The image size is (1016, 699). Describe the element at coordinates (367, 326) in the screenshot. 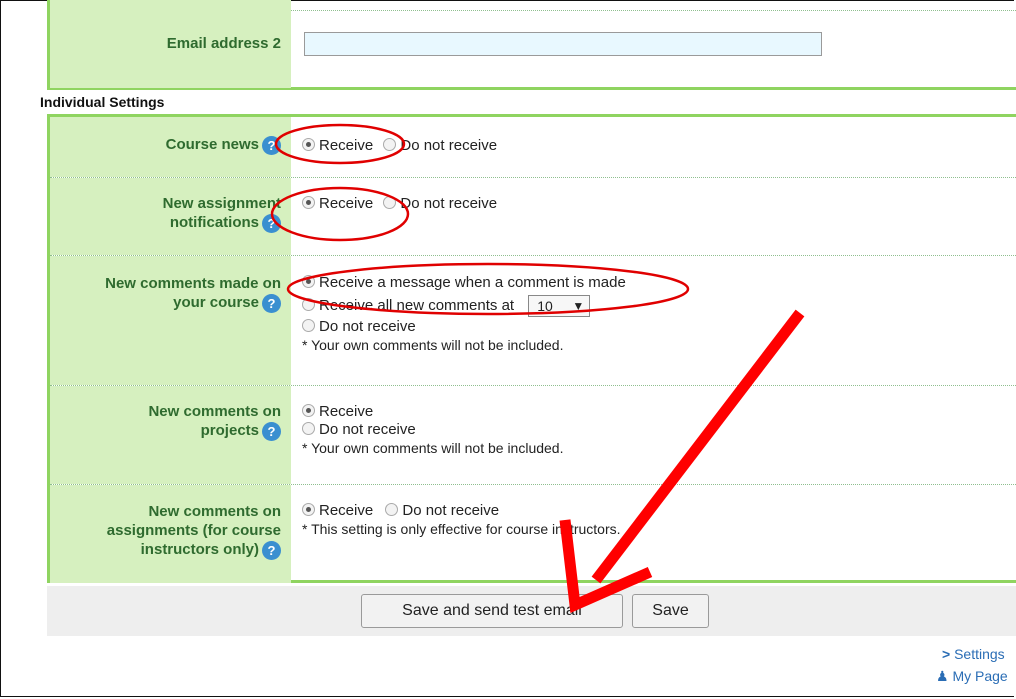

I see `comment-decline-label: Do not receive` at that location.